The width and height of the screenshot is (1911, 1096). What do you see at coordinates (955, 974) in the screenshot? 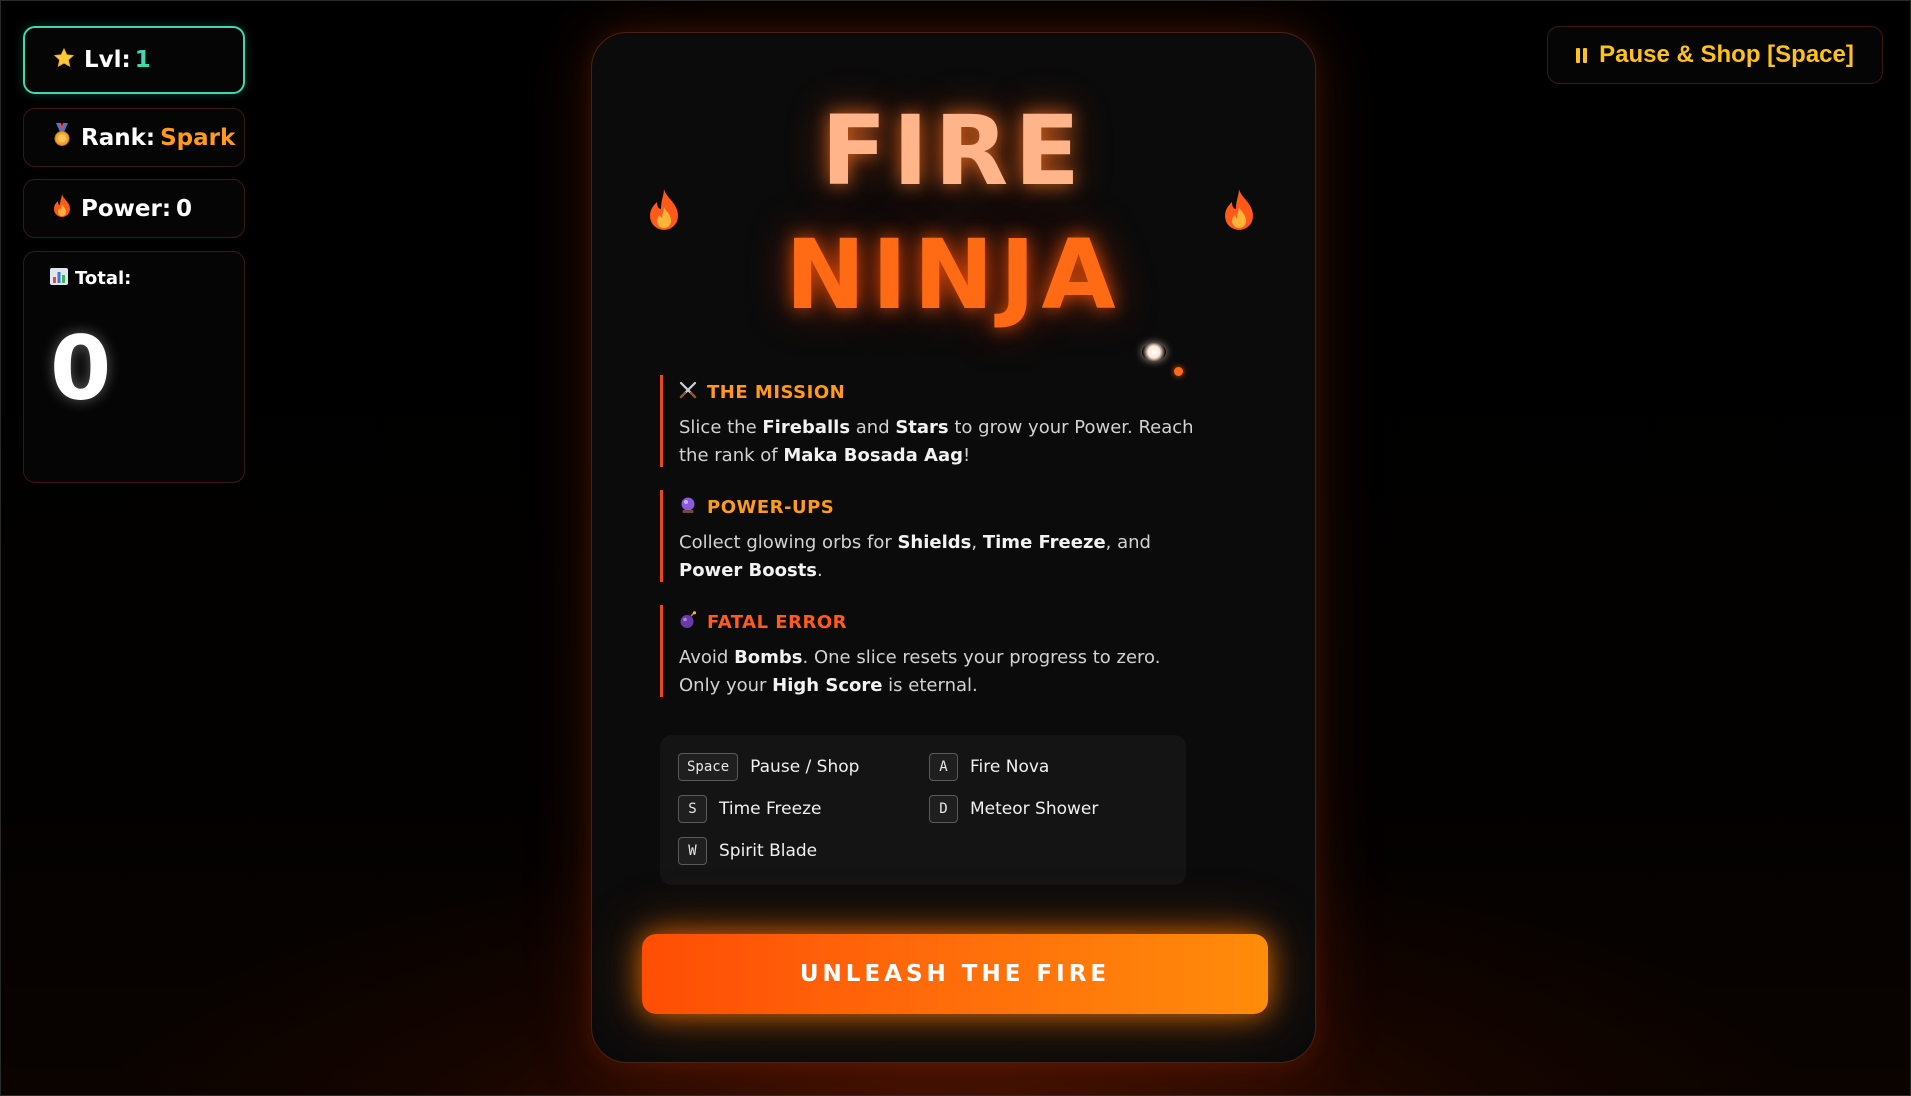
I see `start-game-button: UNLEASH THE FIRE` at bounding box center [955, 974].